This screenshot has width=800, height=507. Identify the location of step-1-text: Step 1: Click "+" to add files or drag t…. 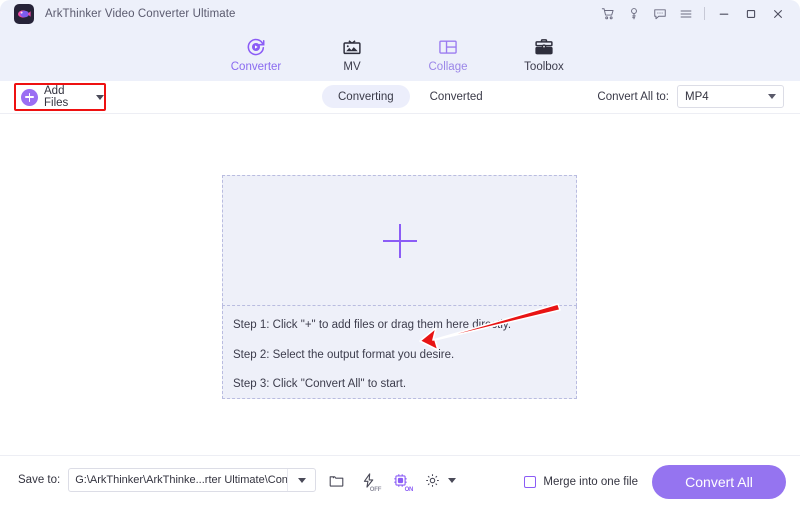
(372, 325).